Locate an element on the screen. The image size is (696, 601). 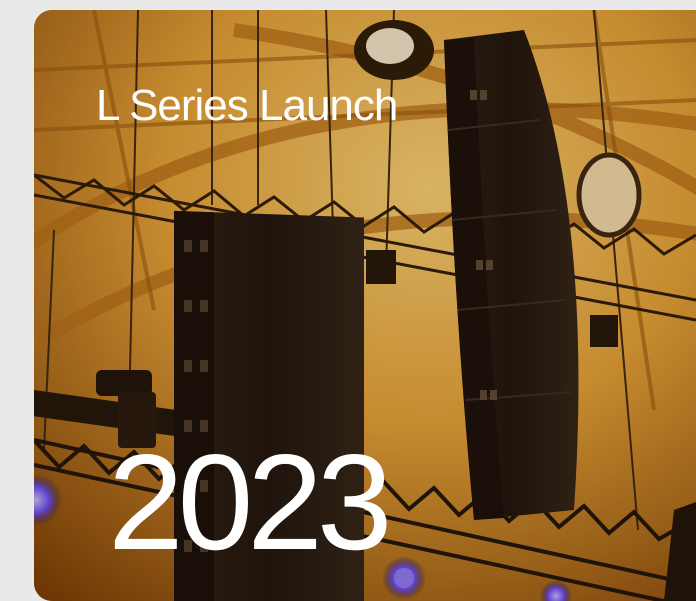
launch-year: 2023 is located at coordinates (250, 502).